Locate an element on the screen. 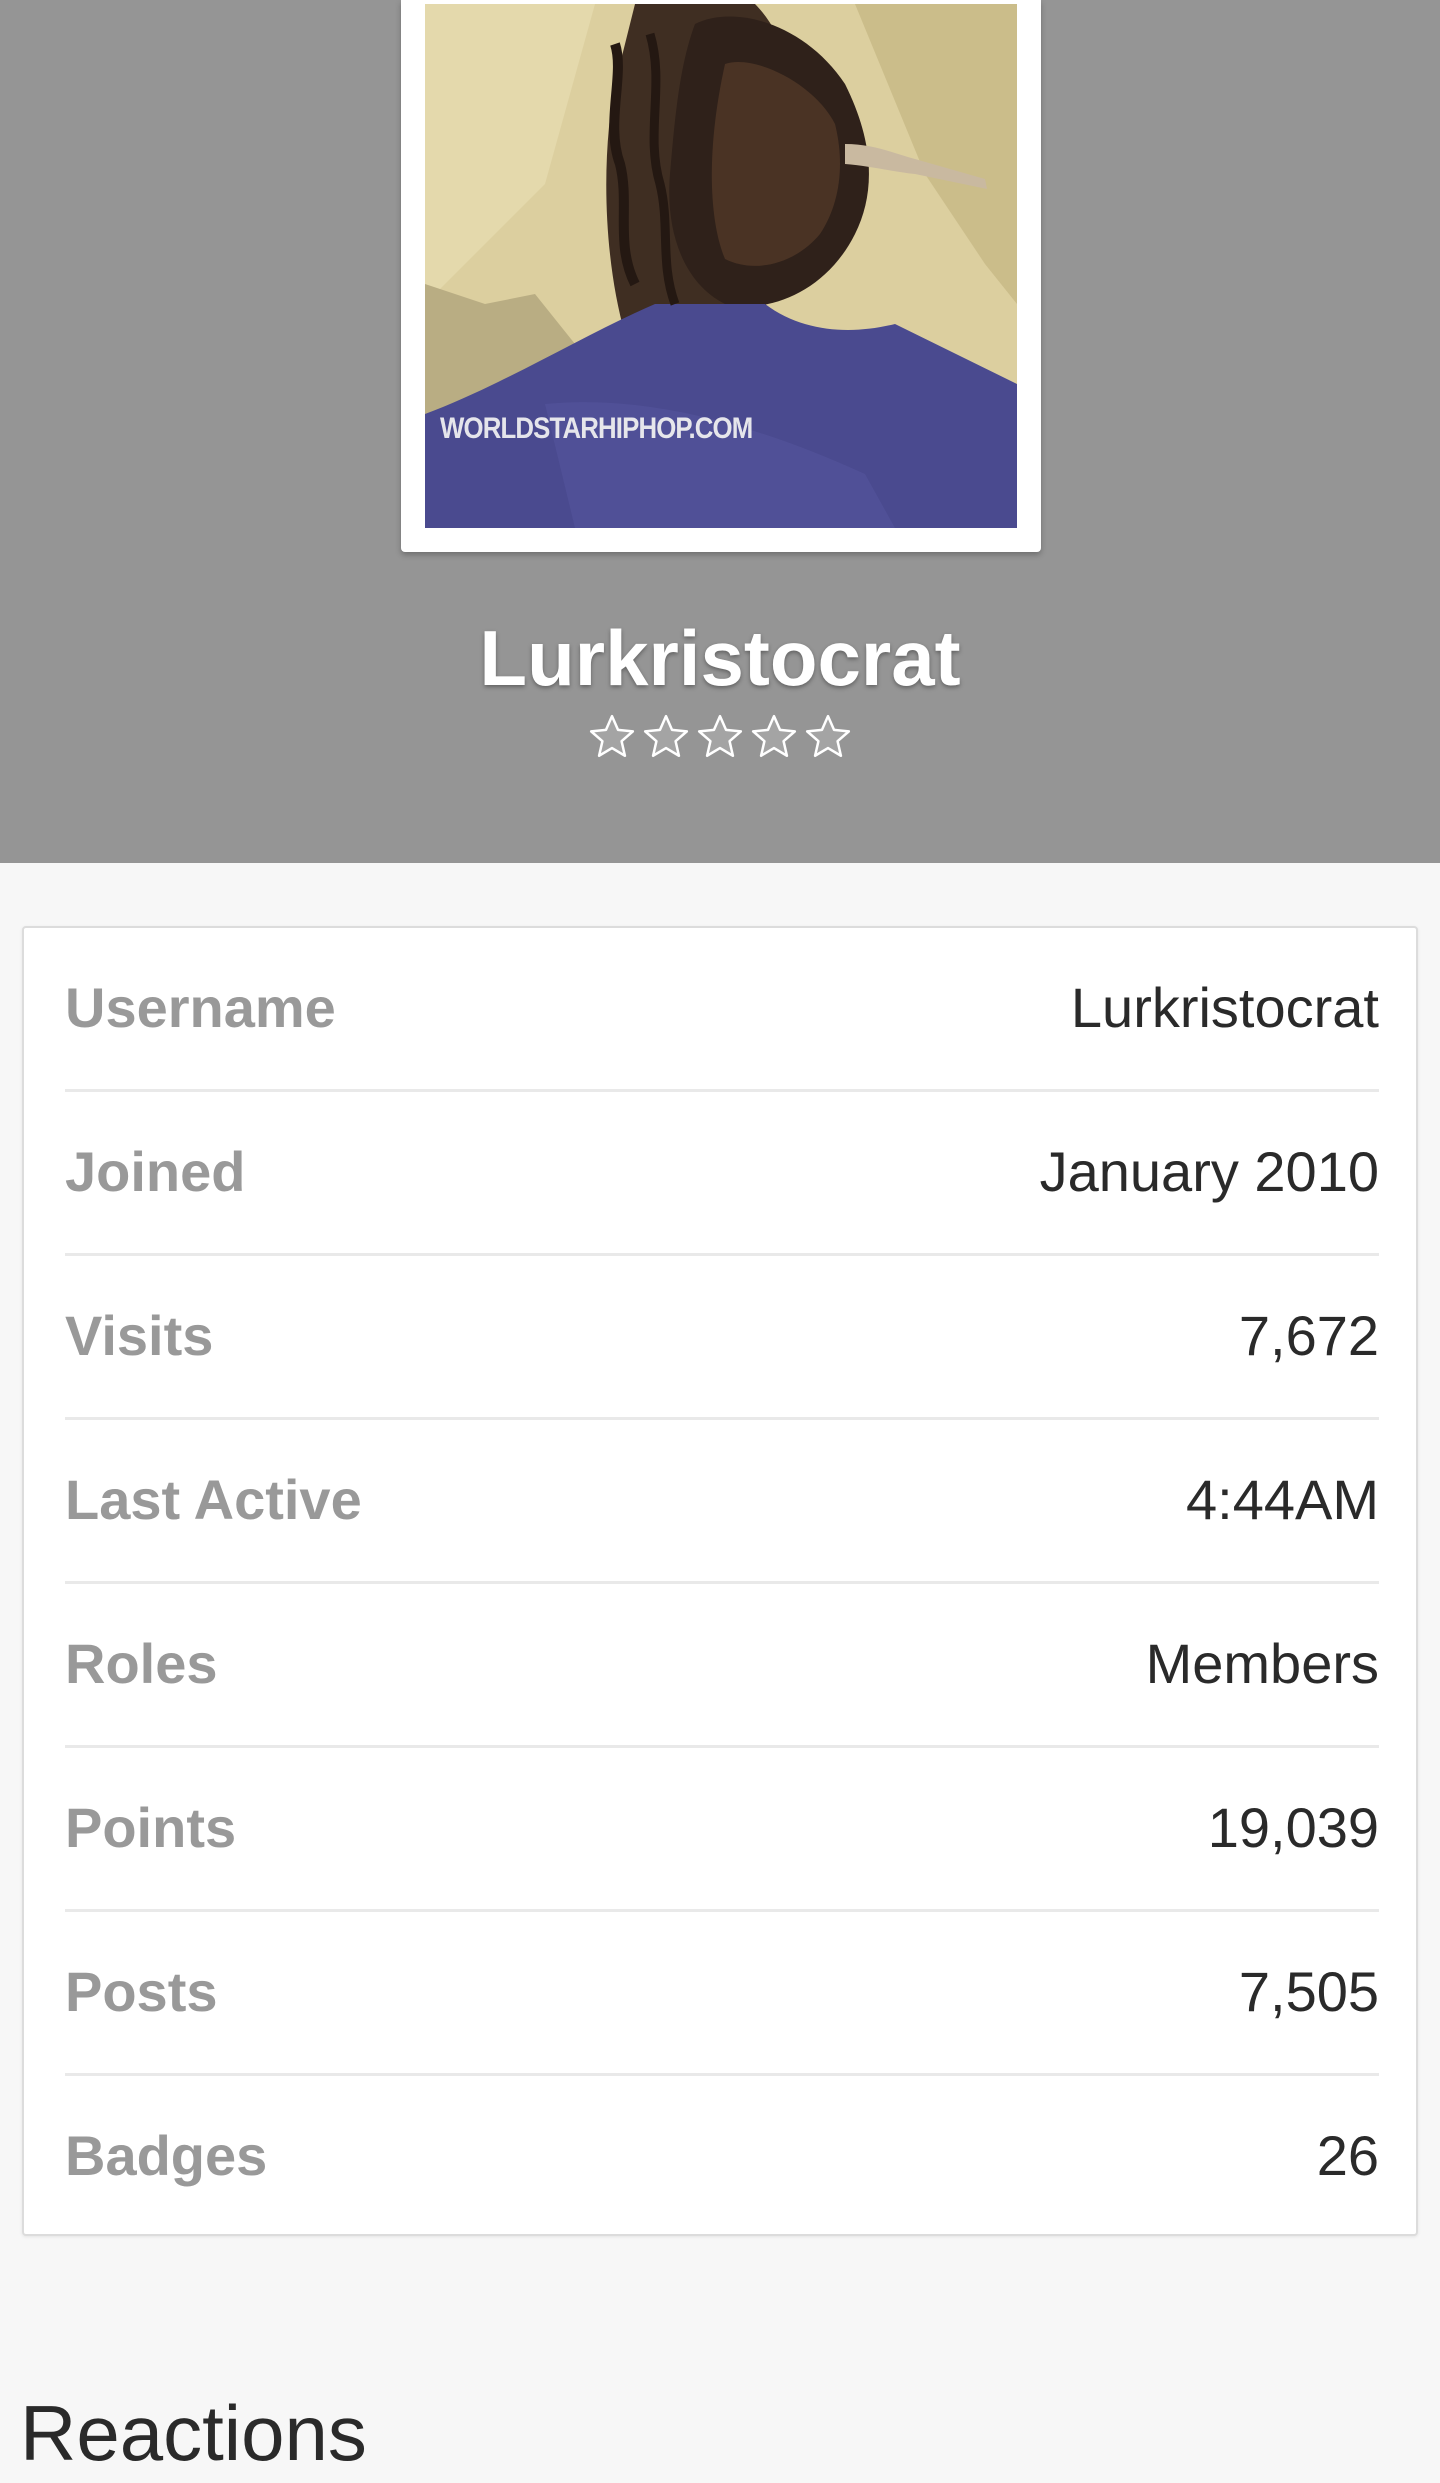  rating-stars is located at coordinates (720, 737).